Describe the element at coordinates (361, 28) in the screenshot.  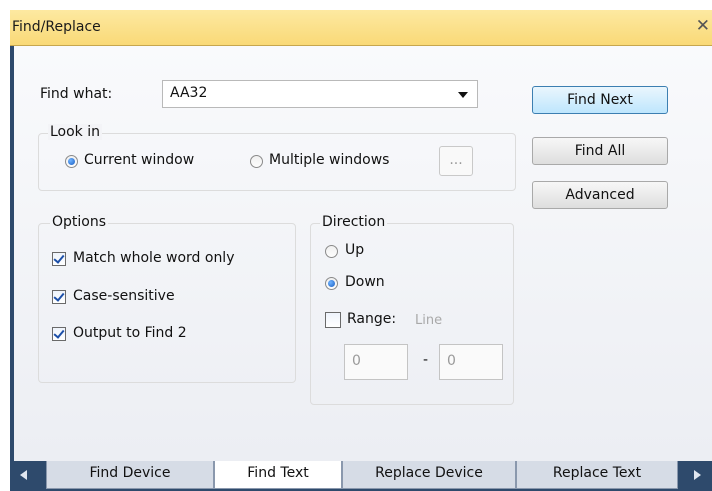
I see `title-bar: Find/Replace ✕` at that location.